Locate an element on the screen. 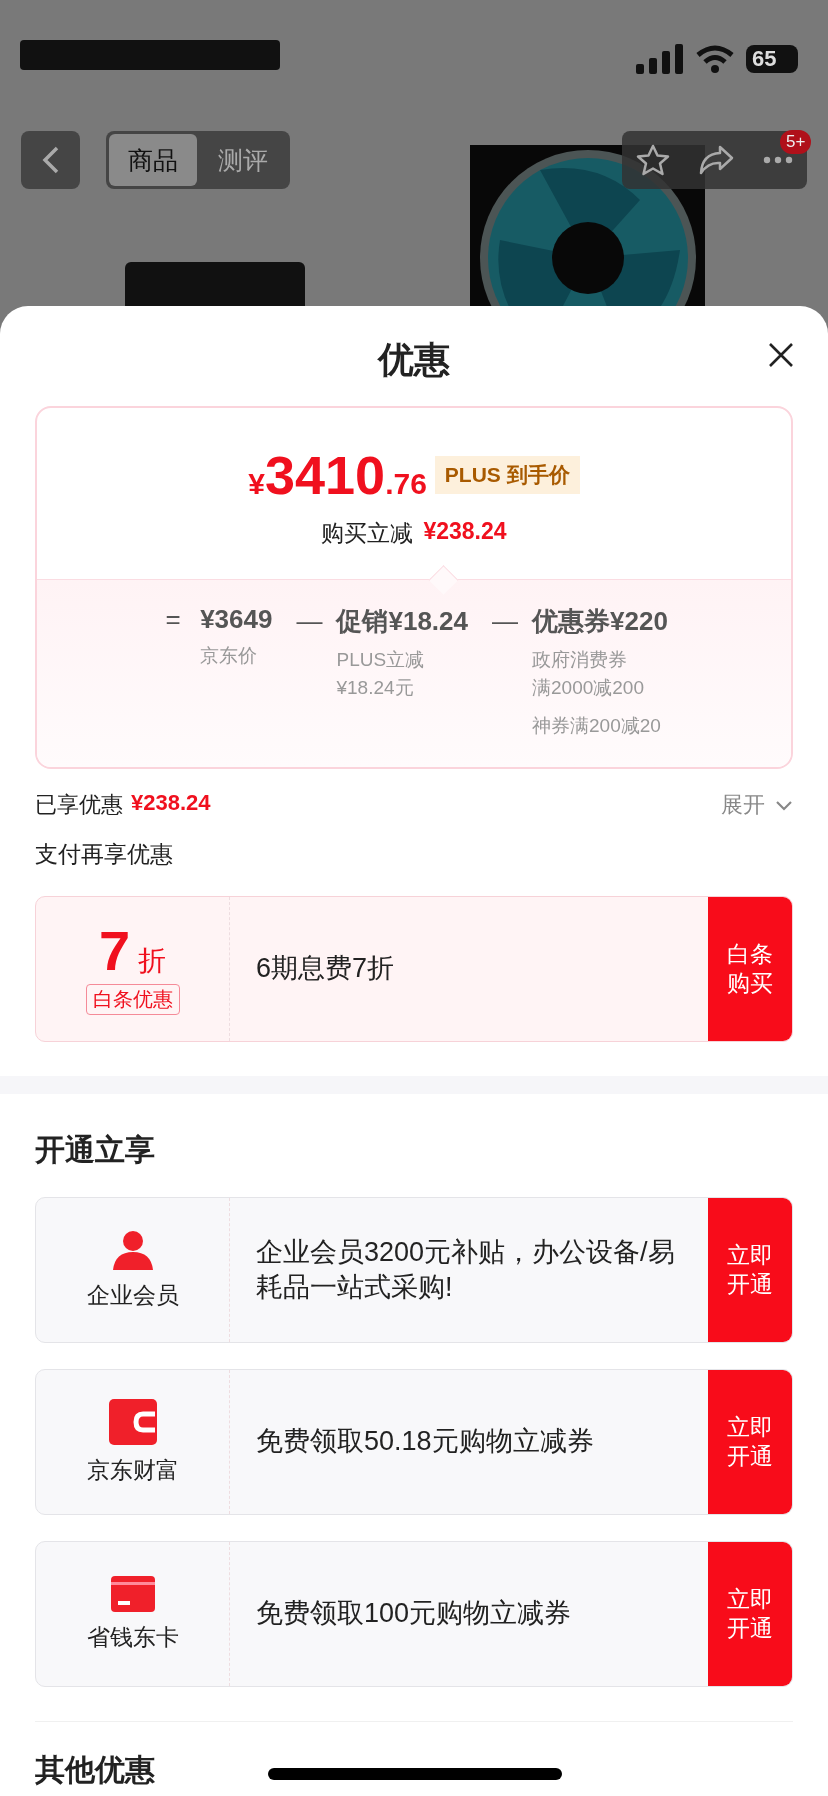 This screenshot has height=1796, width=828. star-icon is located at coordinates (653, 160).